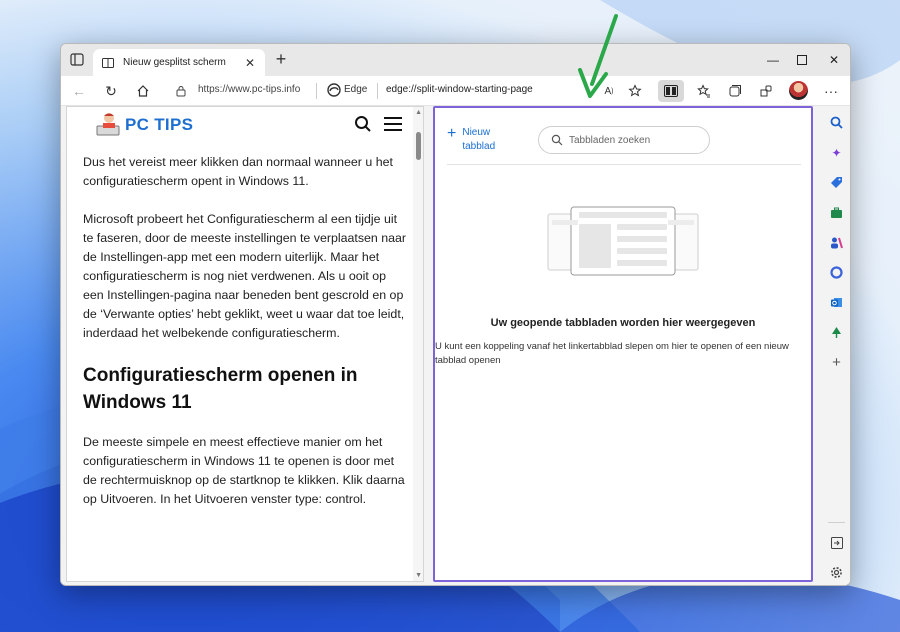  I want to click on new-tab-label-line1: Nieuw, so click(476, 132).